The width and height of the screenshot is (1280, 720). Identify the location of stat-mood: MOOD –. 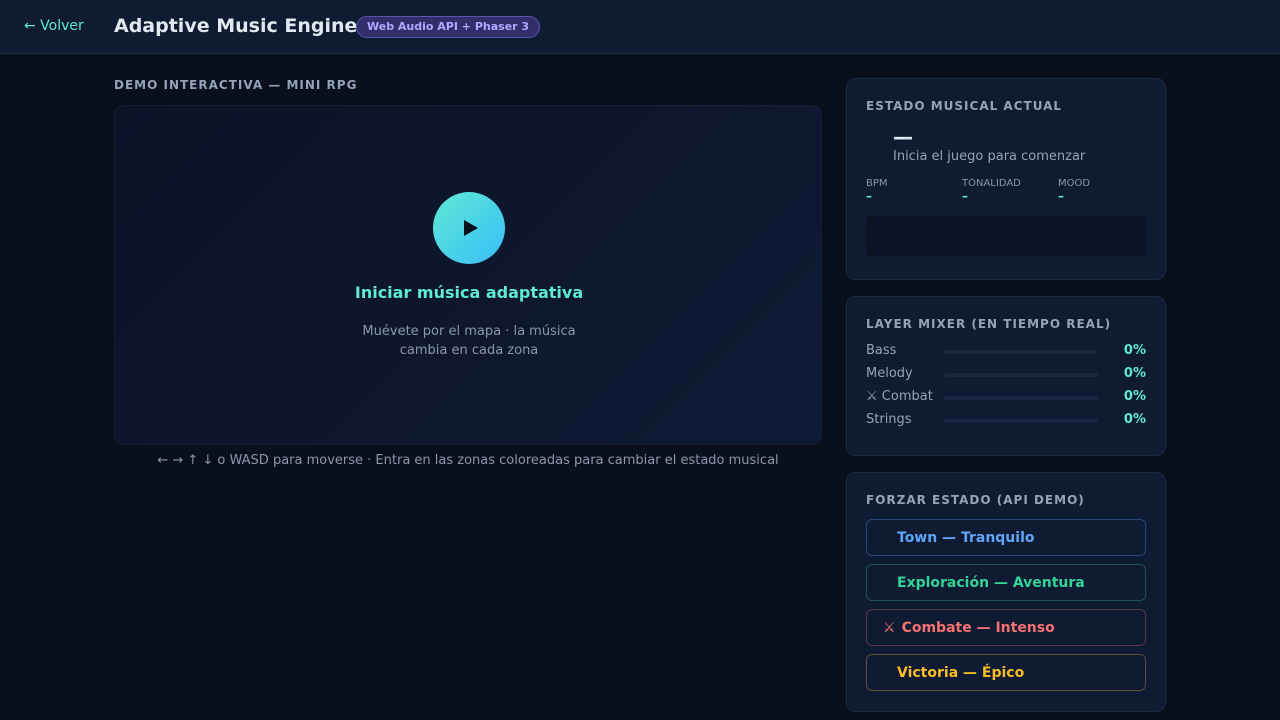
(1074, 190).